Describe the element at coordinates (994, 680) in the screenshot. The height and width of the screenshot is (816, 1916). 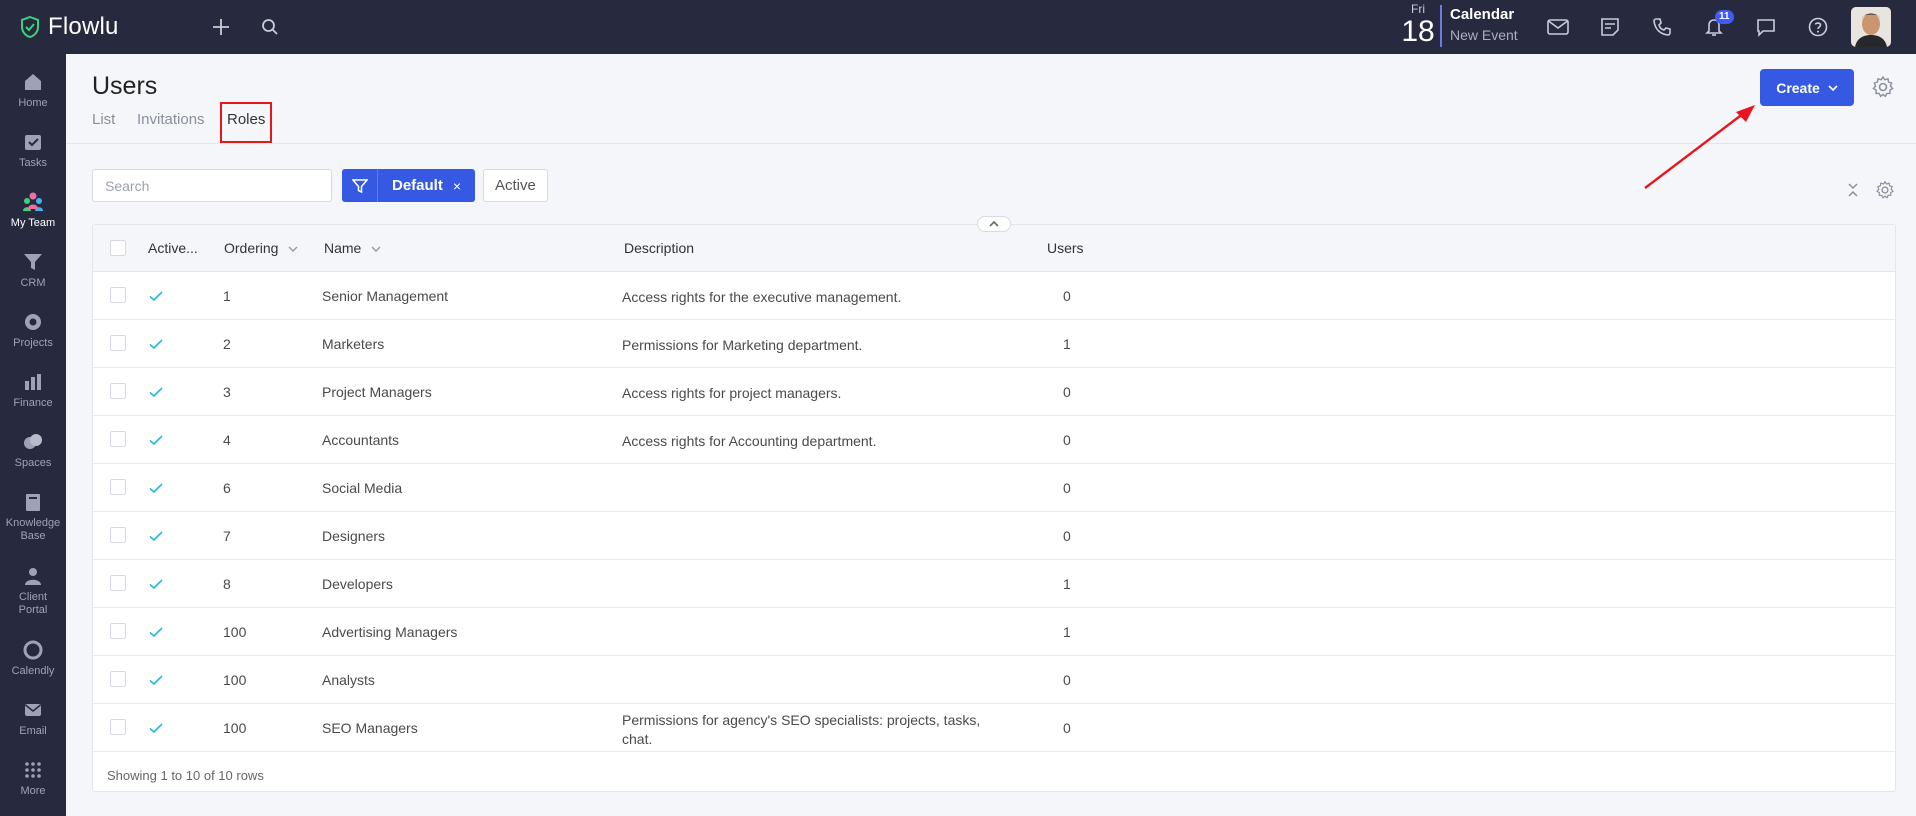
I see `table-row: 100 Analysts 0` at that location.